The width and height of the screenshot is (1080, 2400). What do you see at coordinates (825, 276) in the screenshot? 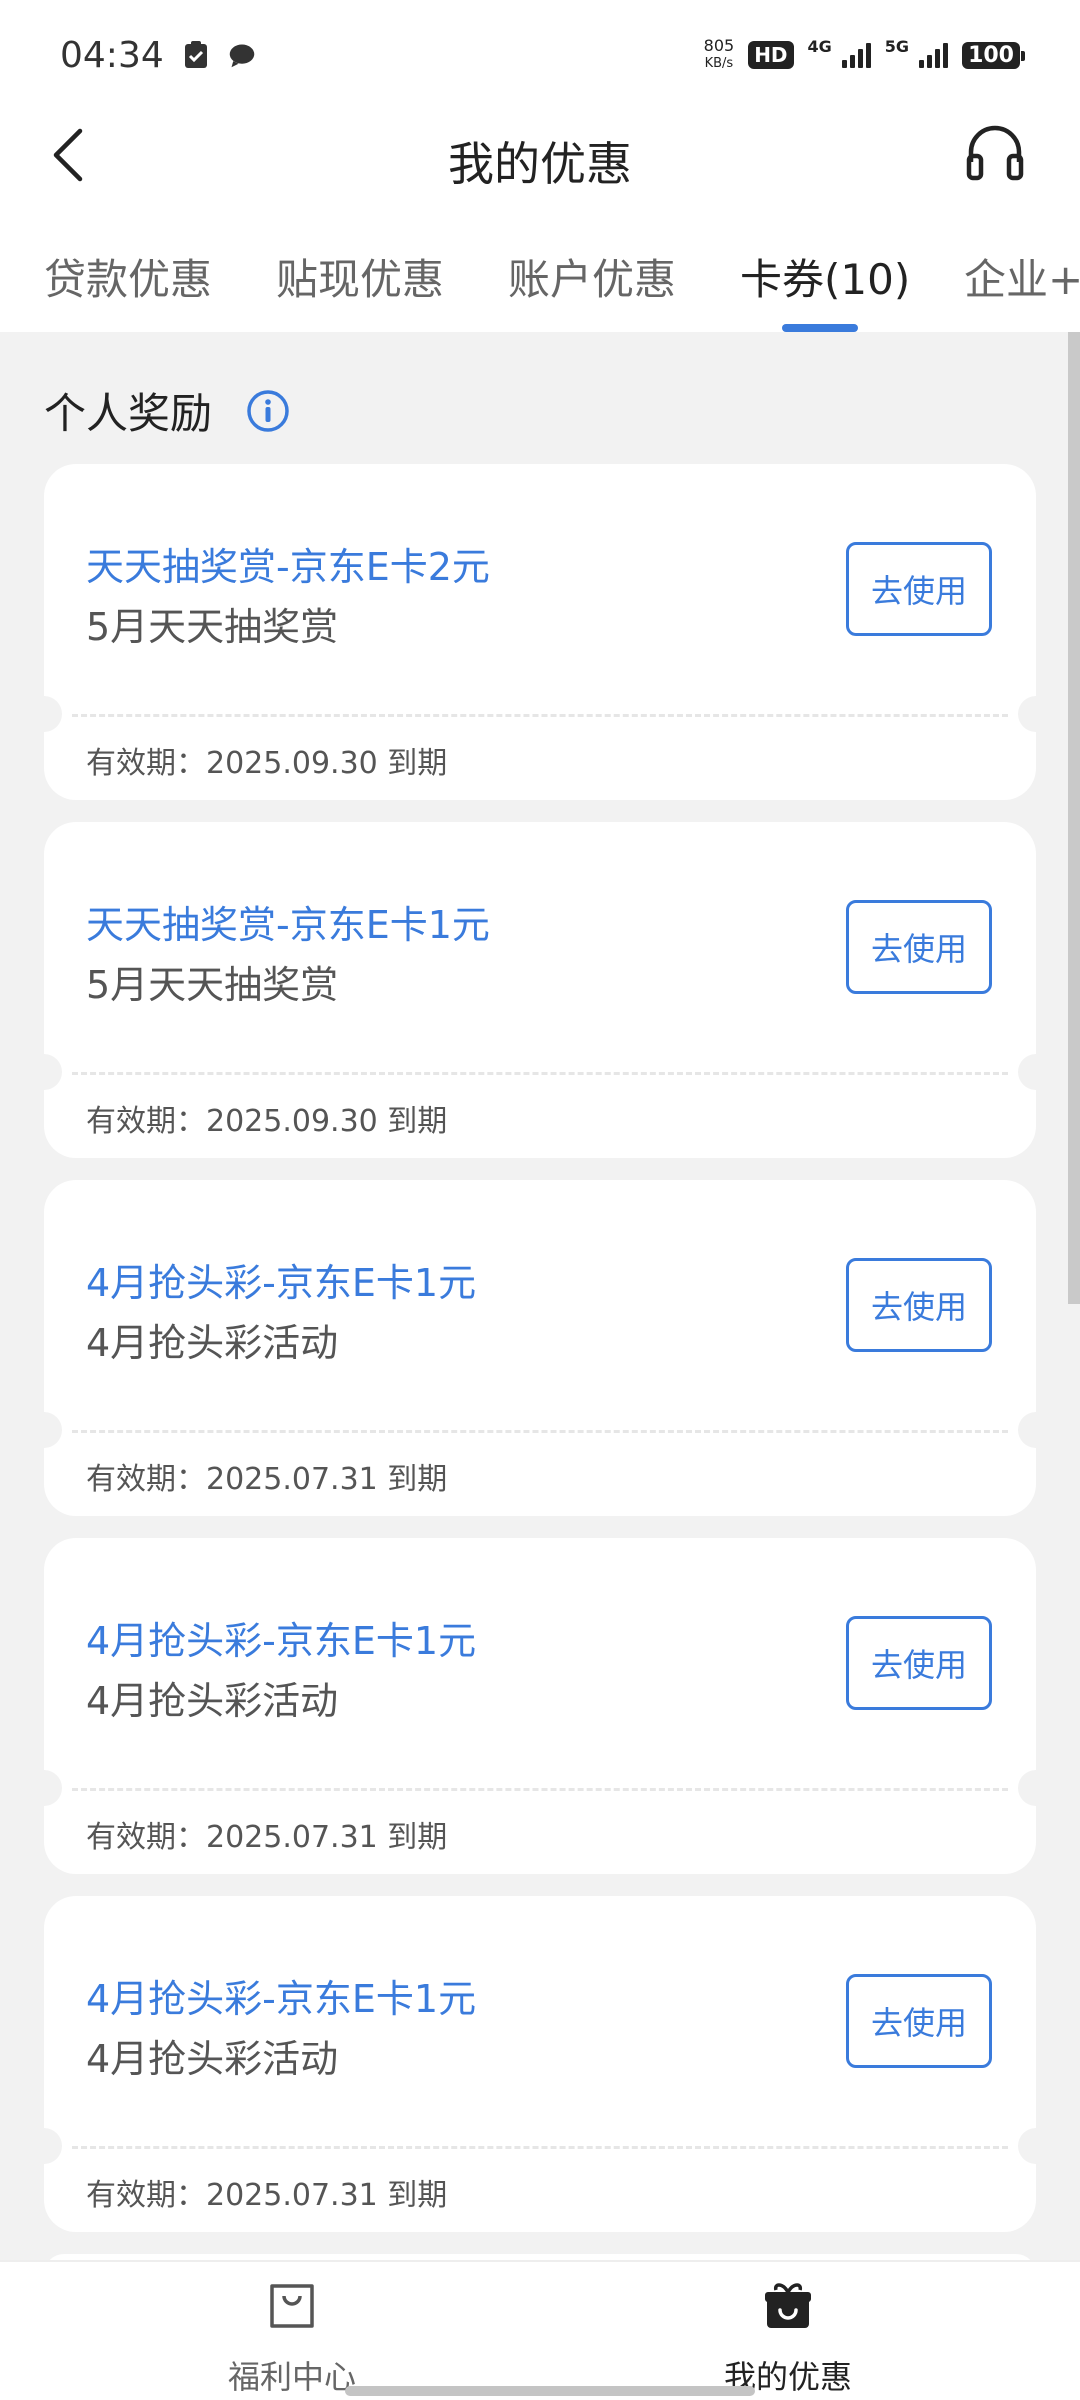
I see `tab-cards-coupons: 卡券(10)` at bounding box center [825, 276].